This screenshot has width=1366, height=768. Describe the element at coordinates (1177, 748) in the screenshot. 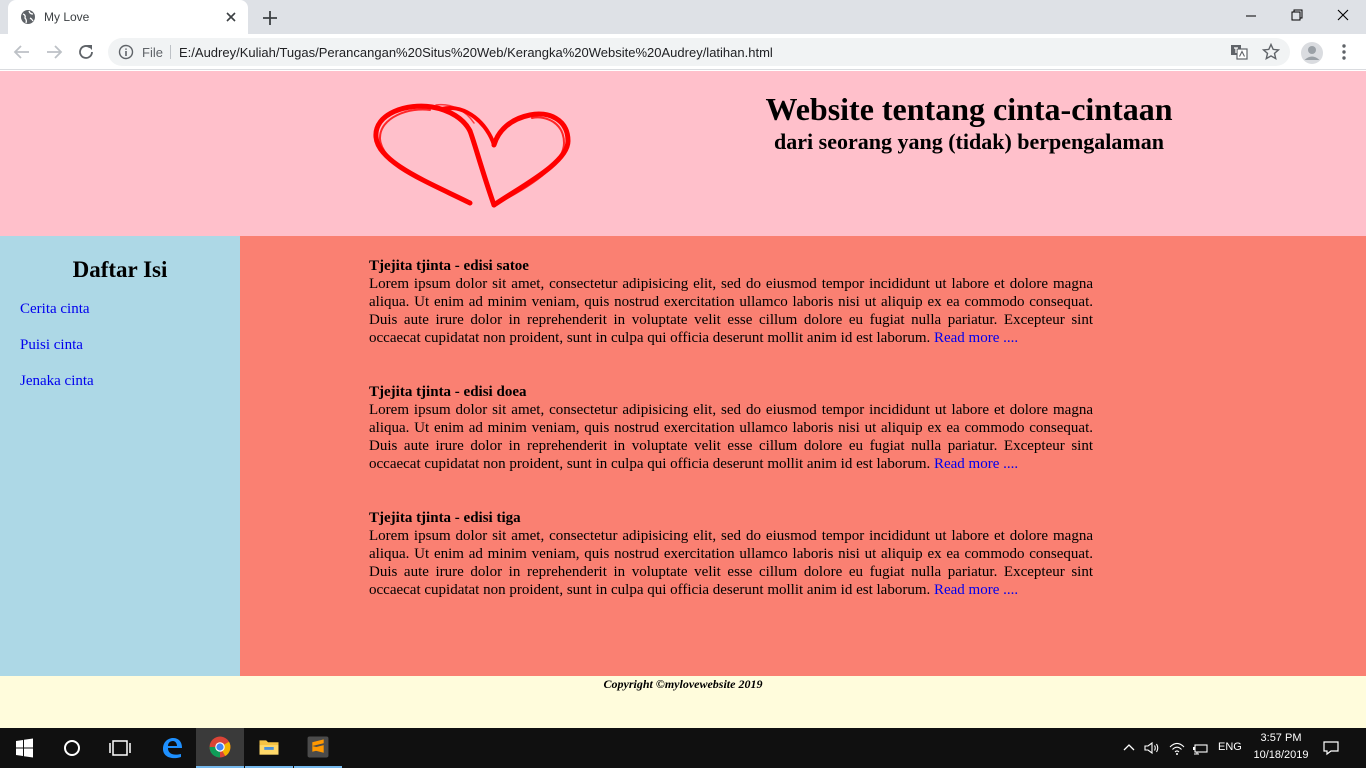

I see `wifi-icon` at that location.